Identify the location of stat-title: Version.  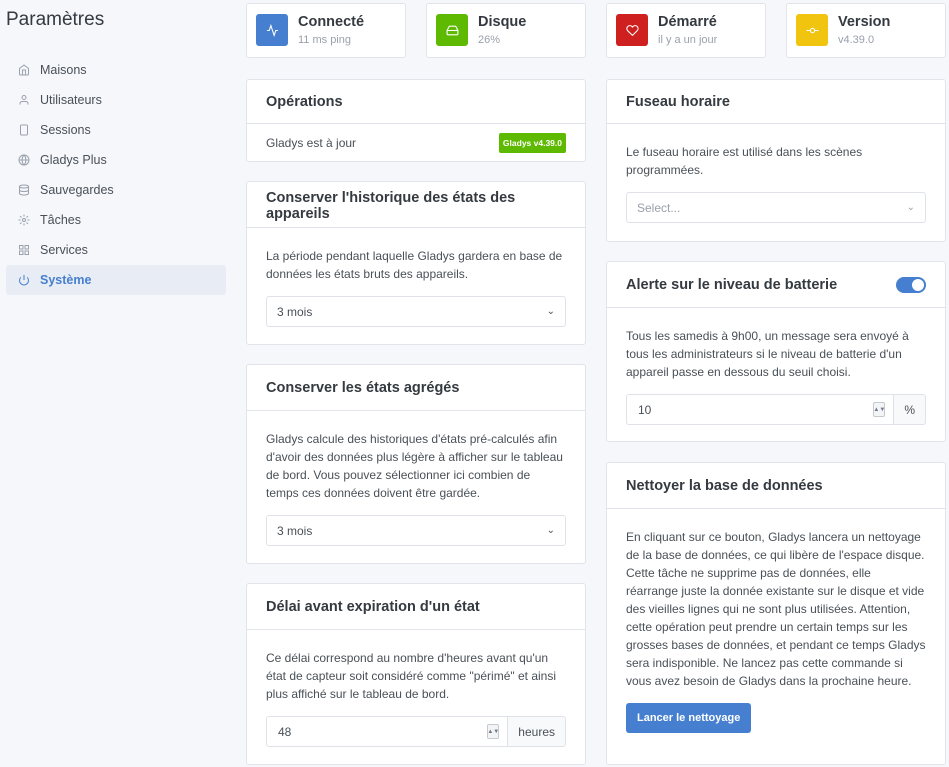
(864, 22).